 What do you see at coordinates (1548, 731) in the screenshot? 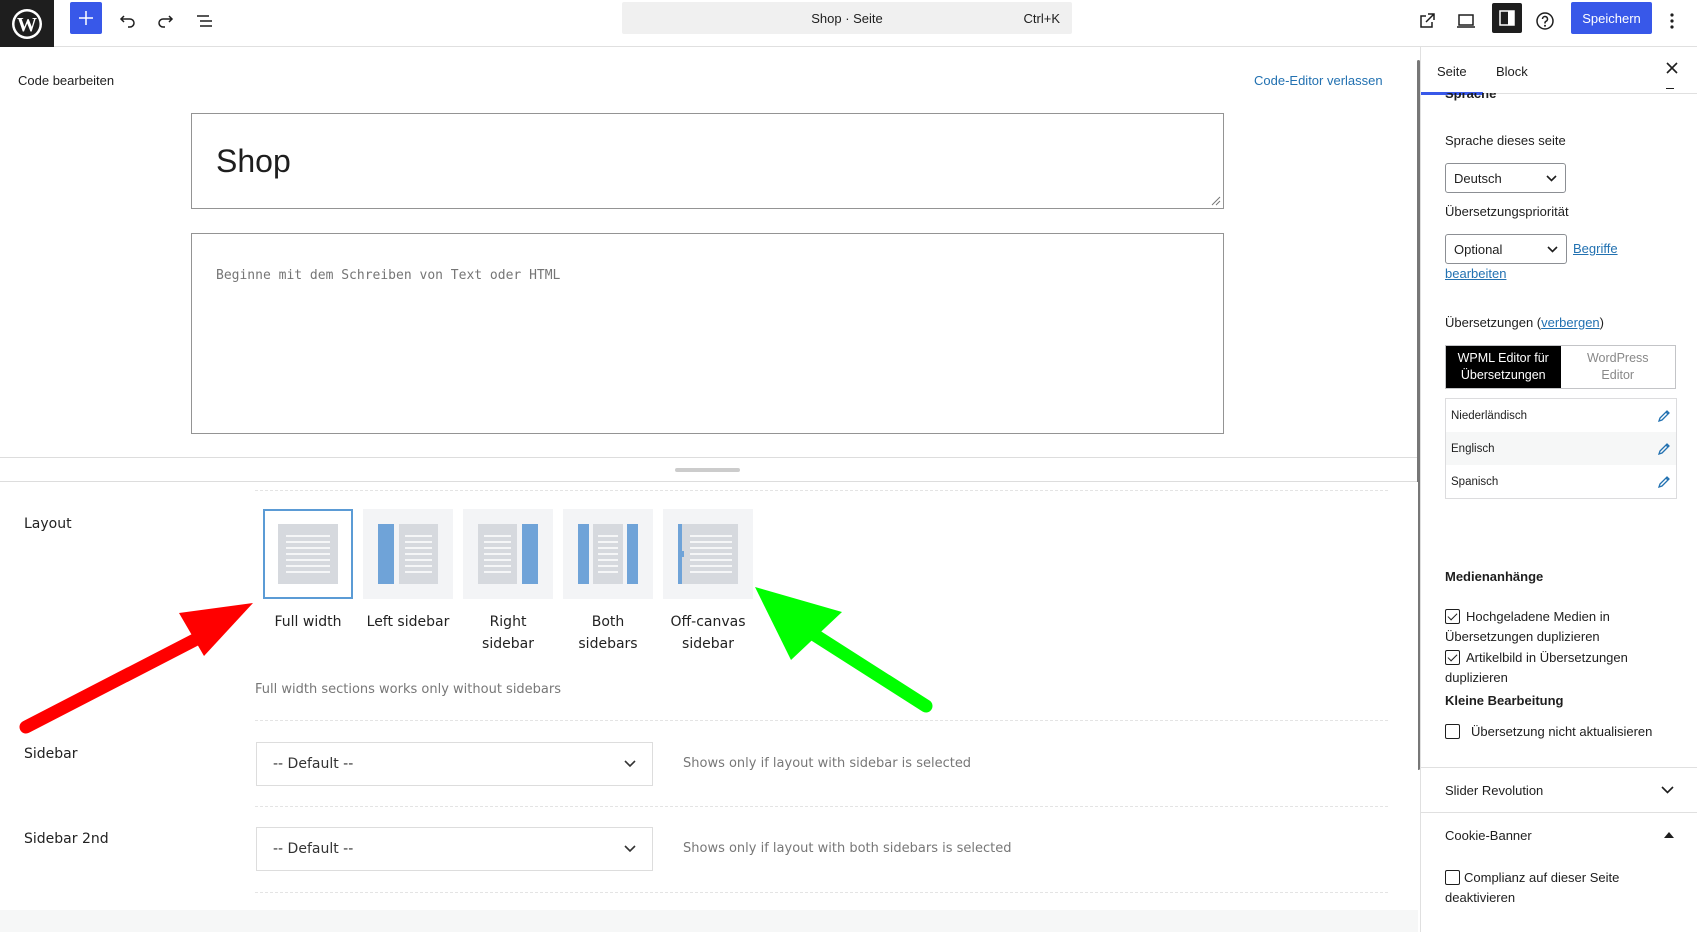
I see `minor-edit-option: Übersetzung nicht aktualisieren` at bounding box center [1548, 731].